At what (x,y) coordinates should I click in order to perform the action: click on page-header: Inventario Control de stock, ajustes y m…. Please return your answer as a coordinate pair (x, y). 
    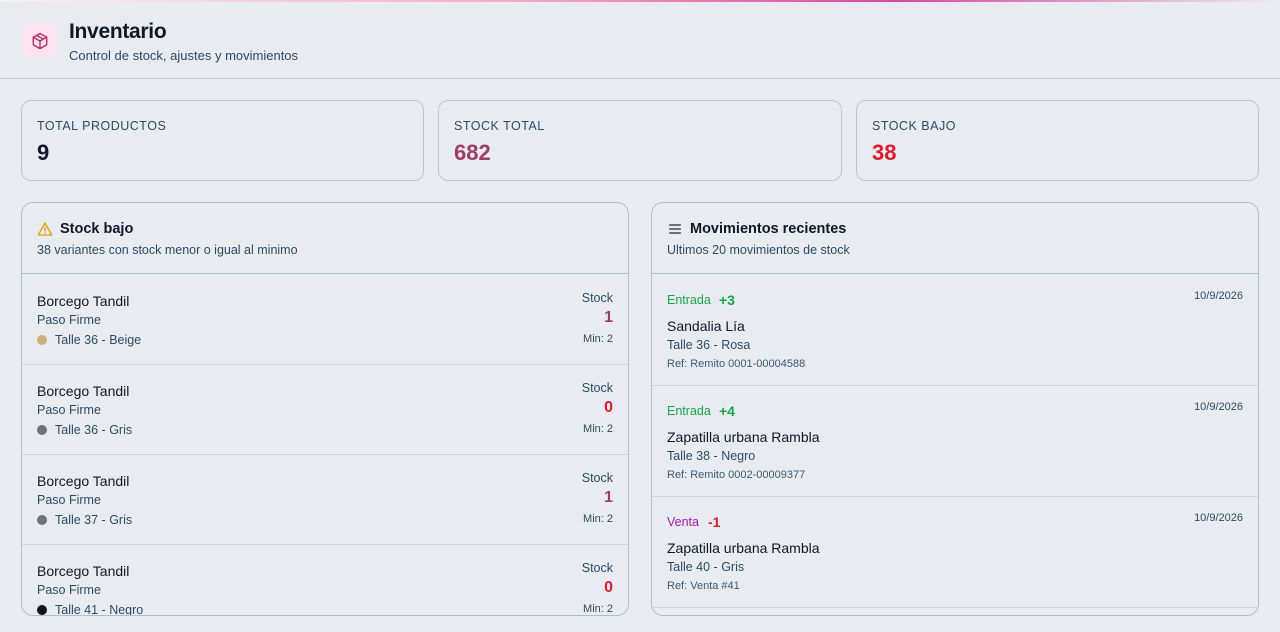
    Looking at the image, I should click on (640, 40).